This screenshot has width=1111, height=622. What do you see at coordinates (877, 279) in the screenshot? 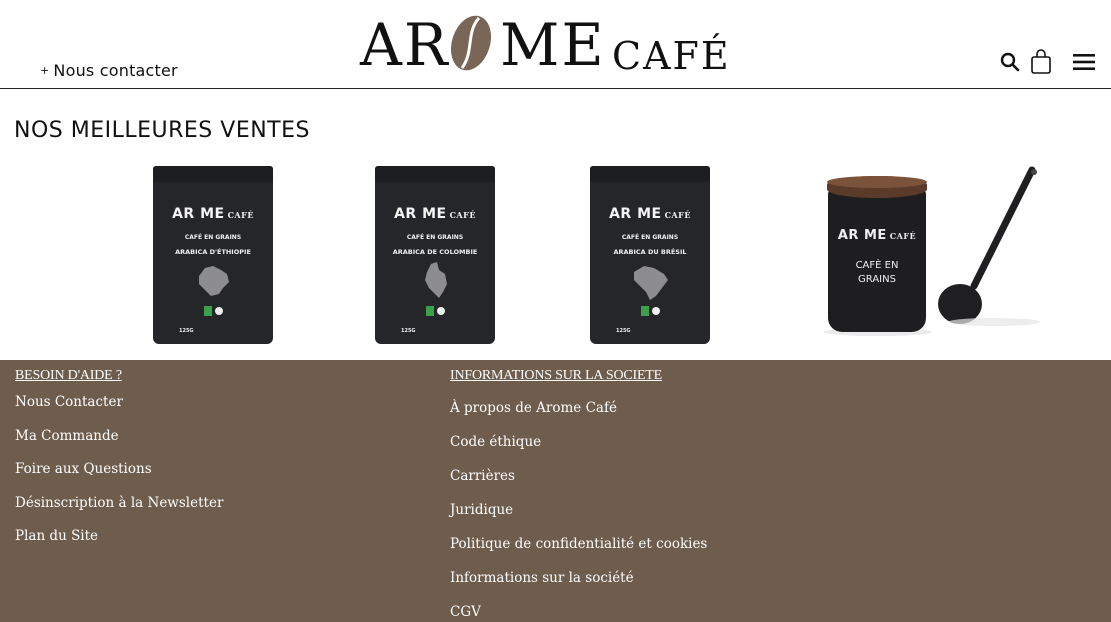
I see `product-type-2: GRAINS` at bounding box center [877, 279].